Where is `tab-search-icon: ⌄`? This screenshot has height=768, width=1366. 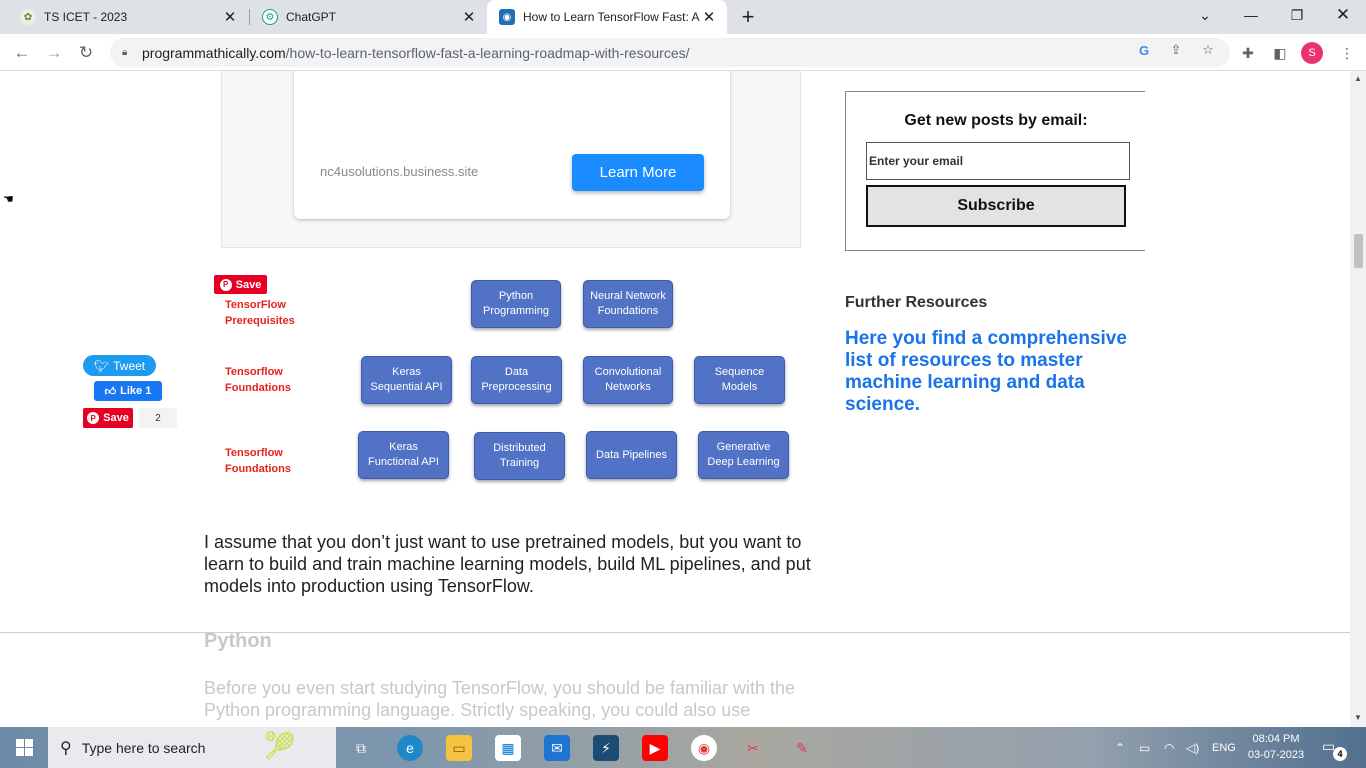
tab-search-icon: ⌄ is located at coordinates (1205, 15).